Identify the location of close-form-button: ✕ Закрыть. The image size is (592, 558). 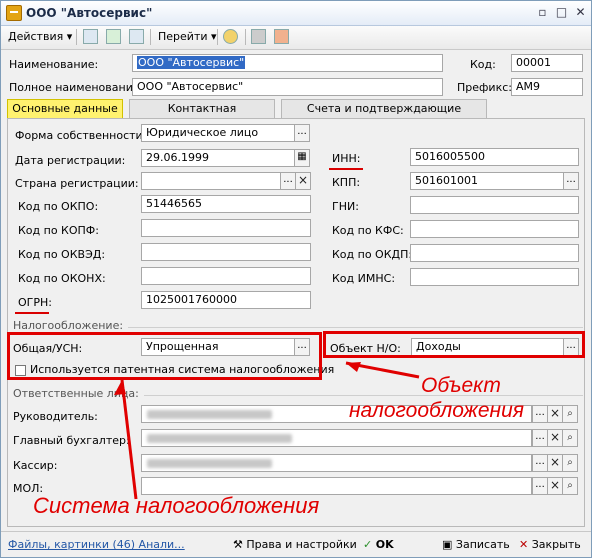
(550, 545).